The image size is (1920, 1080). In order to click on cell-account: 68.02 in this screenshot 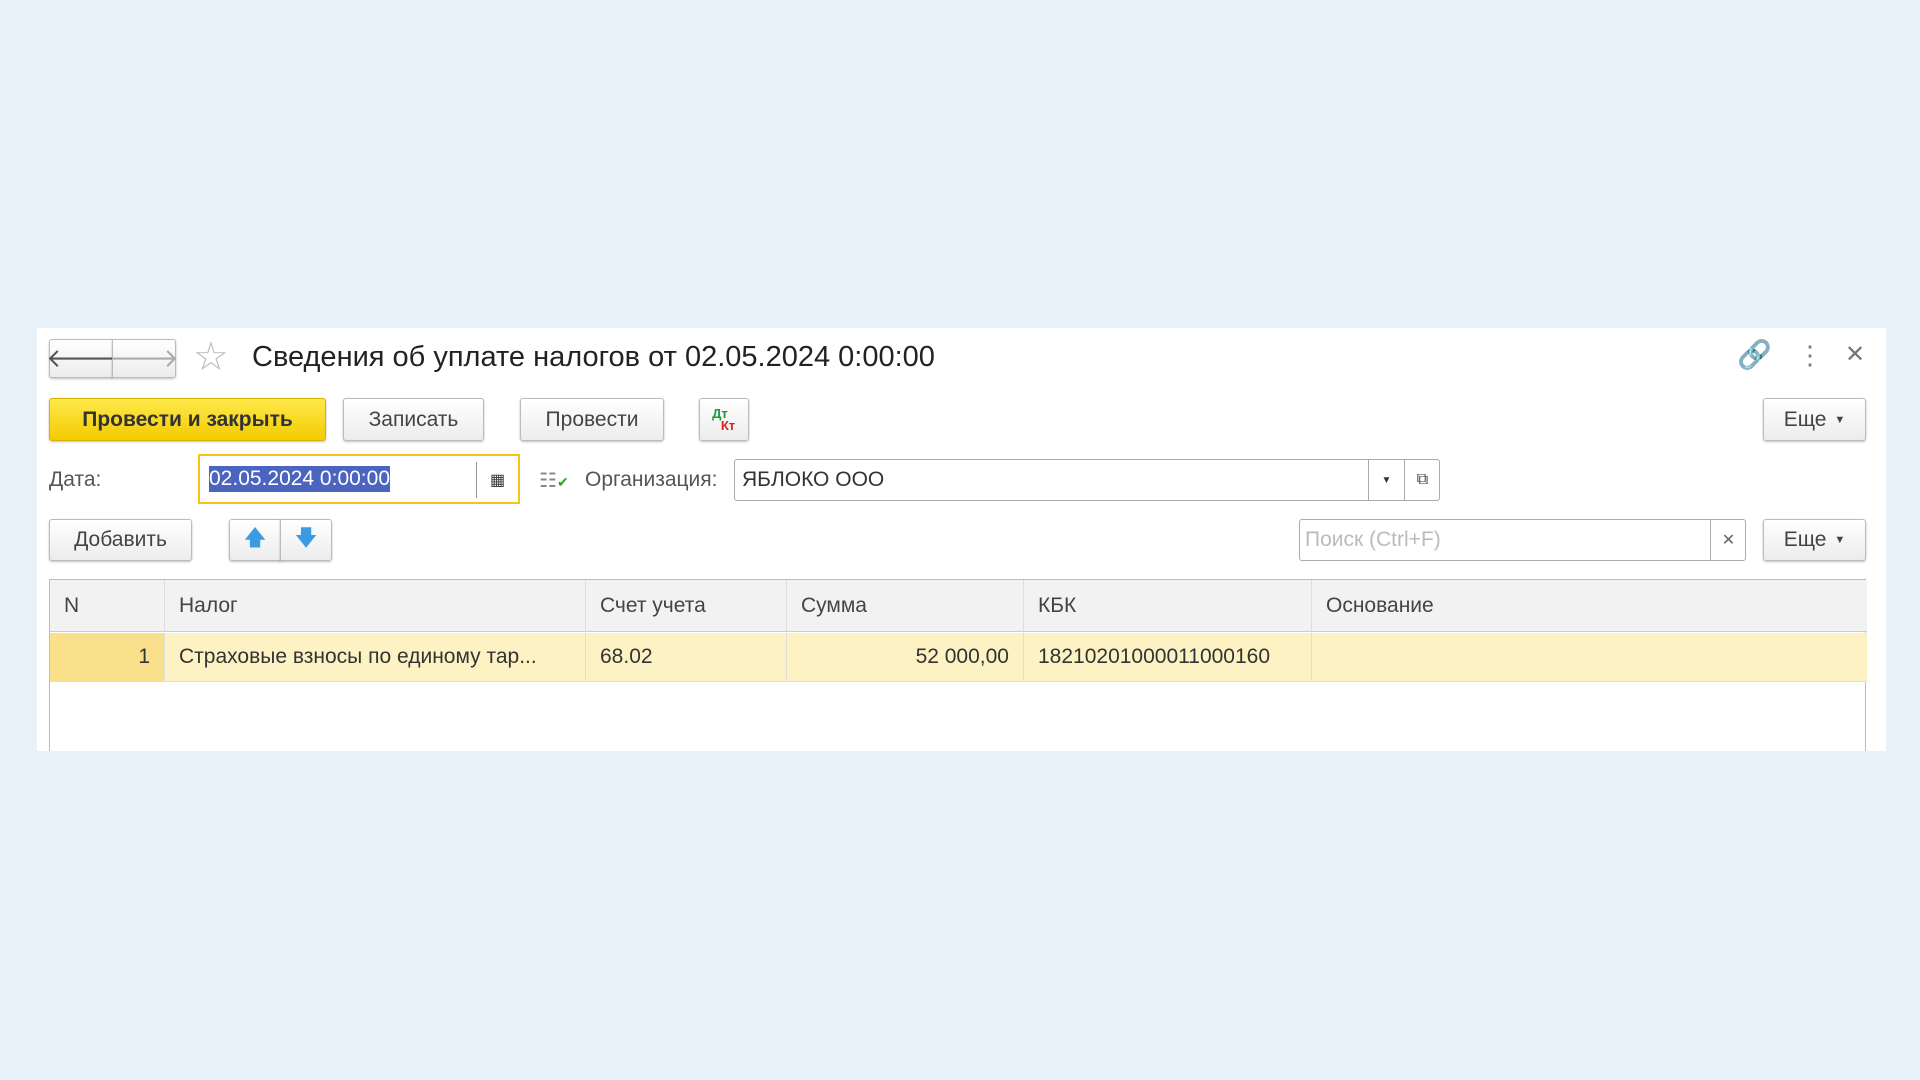, I will do `click(686, 657)`.